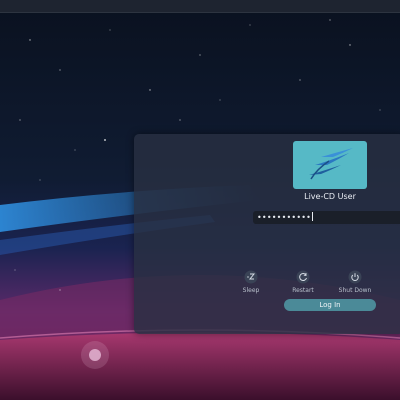  What do you see at coordinates (251, 290) in the screenshot?
I see `sleep-label: Sleep` at bounding box center [251, 290].